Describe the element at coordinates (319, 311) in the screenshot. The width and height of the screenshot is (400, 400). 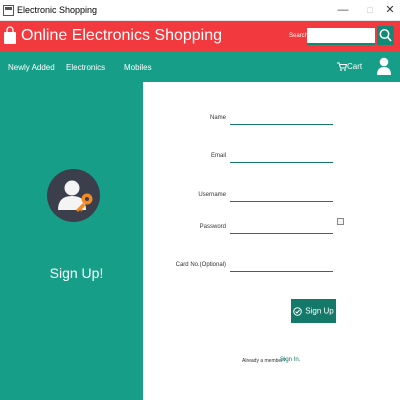
I see `sign-up-button-label: Sign Up` at that location.